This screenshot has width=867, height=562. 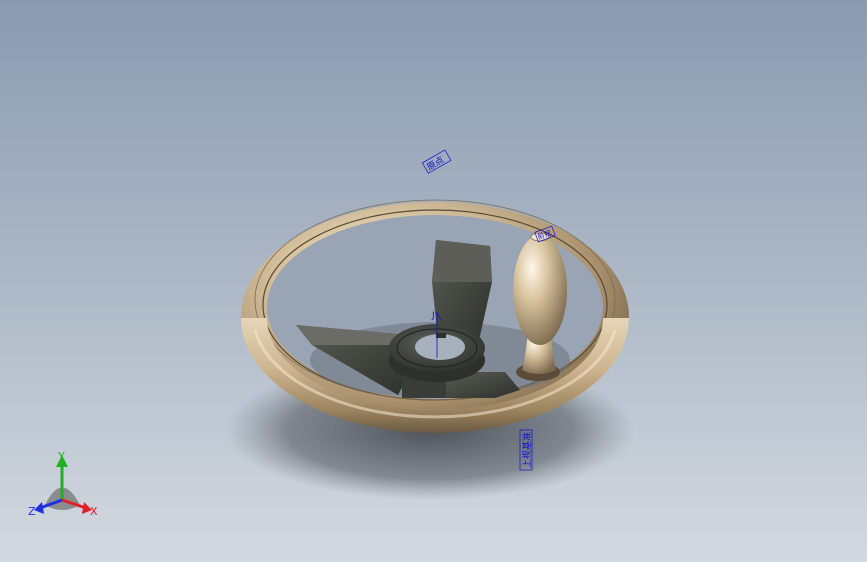 I want to click on bottom-annotation-text: 上视基准, so click(x=527, y=450).